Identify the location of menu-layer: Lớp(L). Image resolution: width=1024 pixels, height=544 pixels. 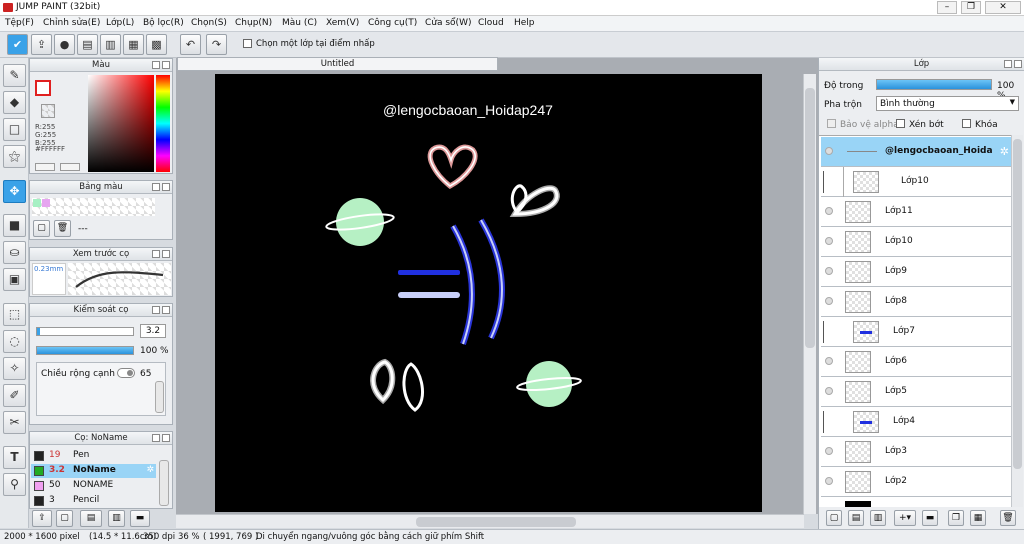
(120, 23).